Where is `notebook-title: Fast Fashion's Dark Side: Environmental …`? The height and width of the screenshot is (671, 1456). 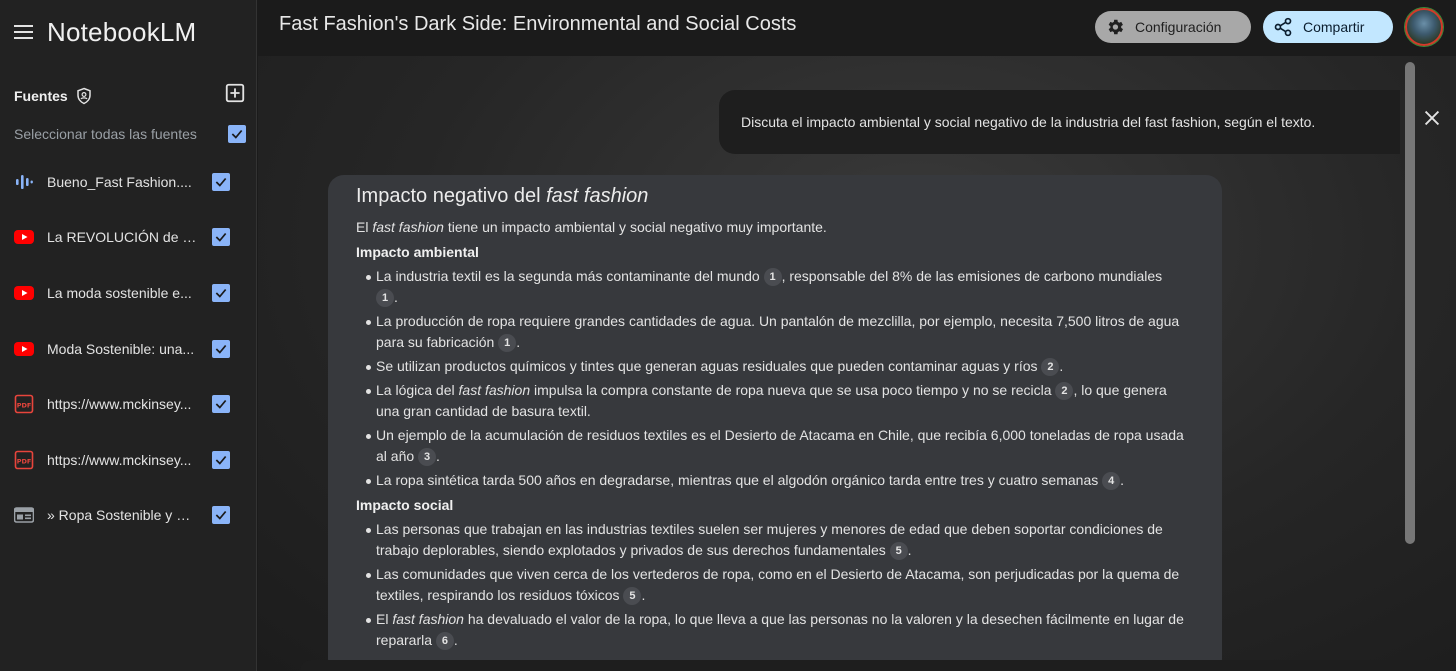 notebook-title: Fast Fashion's Dark Side: Environmental … is located at coordinates (537, 24).